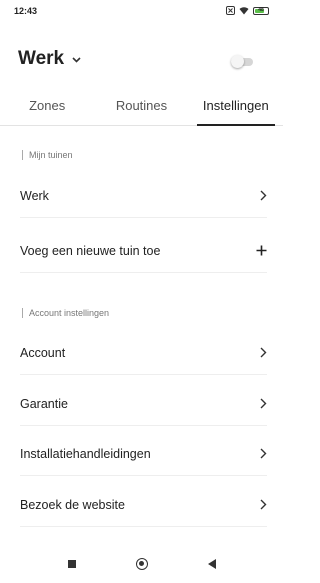 The height and width of the screenshot is (583, 320). Describe the element at coordinates (65, 313) in the screenshot. I see `section-title-account: Account instellingen` at that location.